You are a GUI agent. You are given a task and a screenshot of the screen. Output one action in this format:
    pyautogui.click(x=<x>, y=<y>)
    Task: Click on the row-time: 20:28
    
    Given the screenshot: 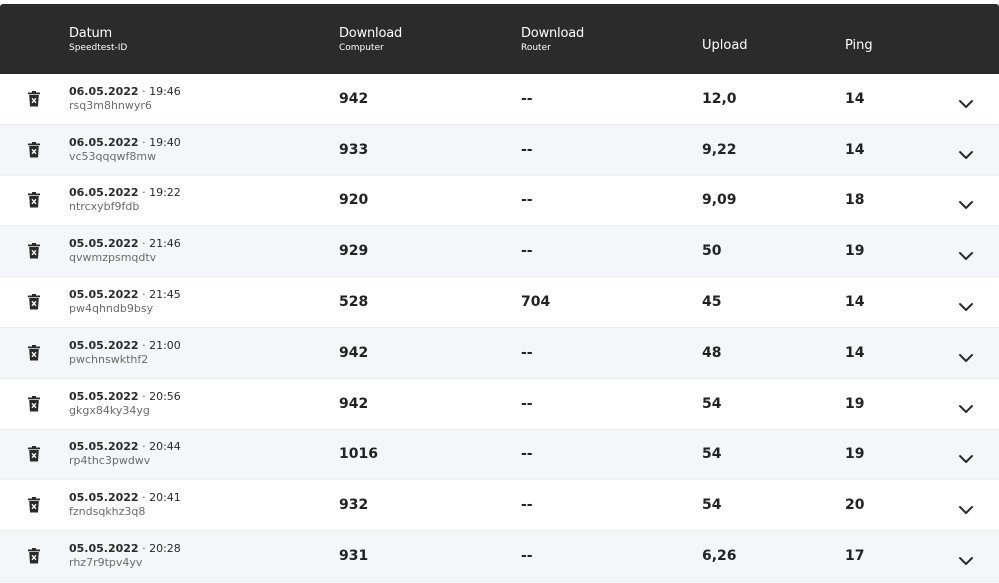 What is the action you would take?
    pyautogui.click(x=165, y=549)
    